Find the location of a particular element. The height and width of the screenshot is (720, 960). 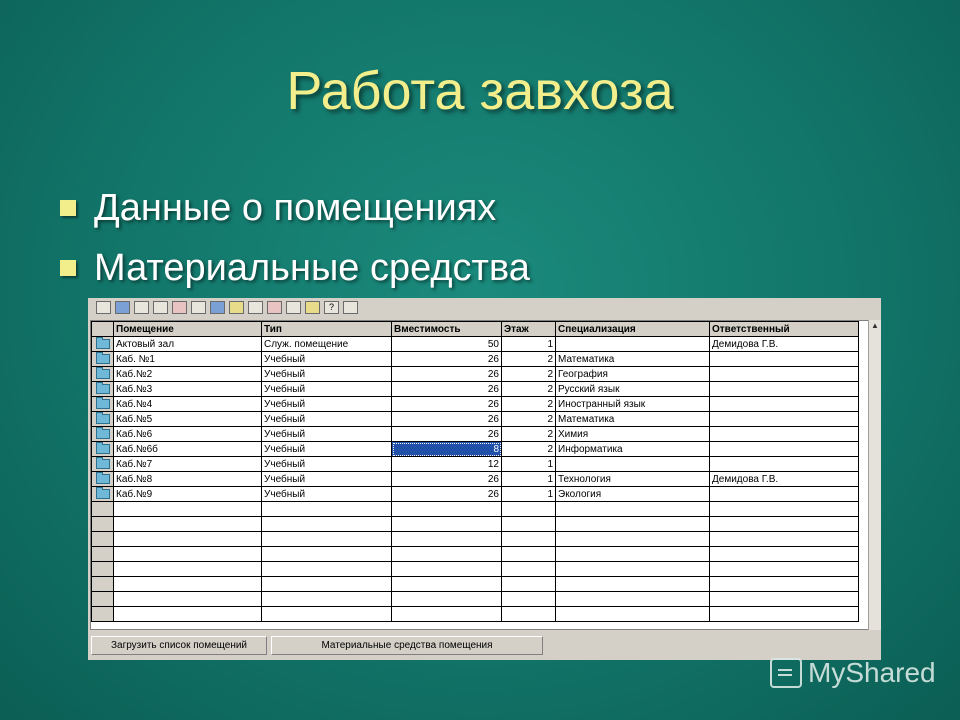

table-cell: 8 is located at coordinates (446, 449).